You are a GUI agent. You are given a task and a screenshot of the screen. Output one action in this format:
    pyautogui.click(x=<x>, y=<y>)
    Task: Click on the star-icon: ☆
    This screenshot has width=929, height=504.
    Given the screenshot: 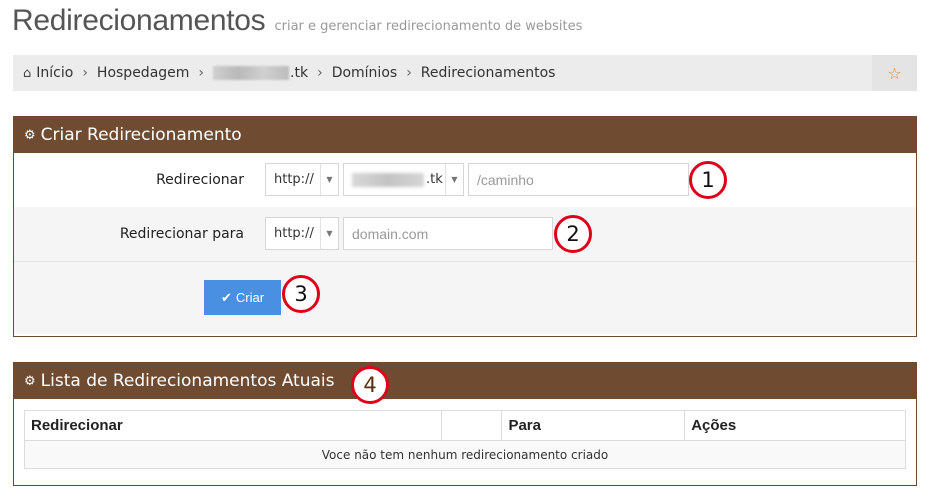 What is the action you would take?
    pyautogui.click(x=894, y=73)
    